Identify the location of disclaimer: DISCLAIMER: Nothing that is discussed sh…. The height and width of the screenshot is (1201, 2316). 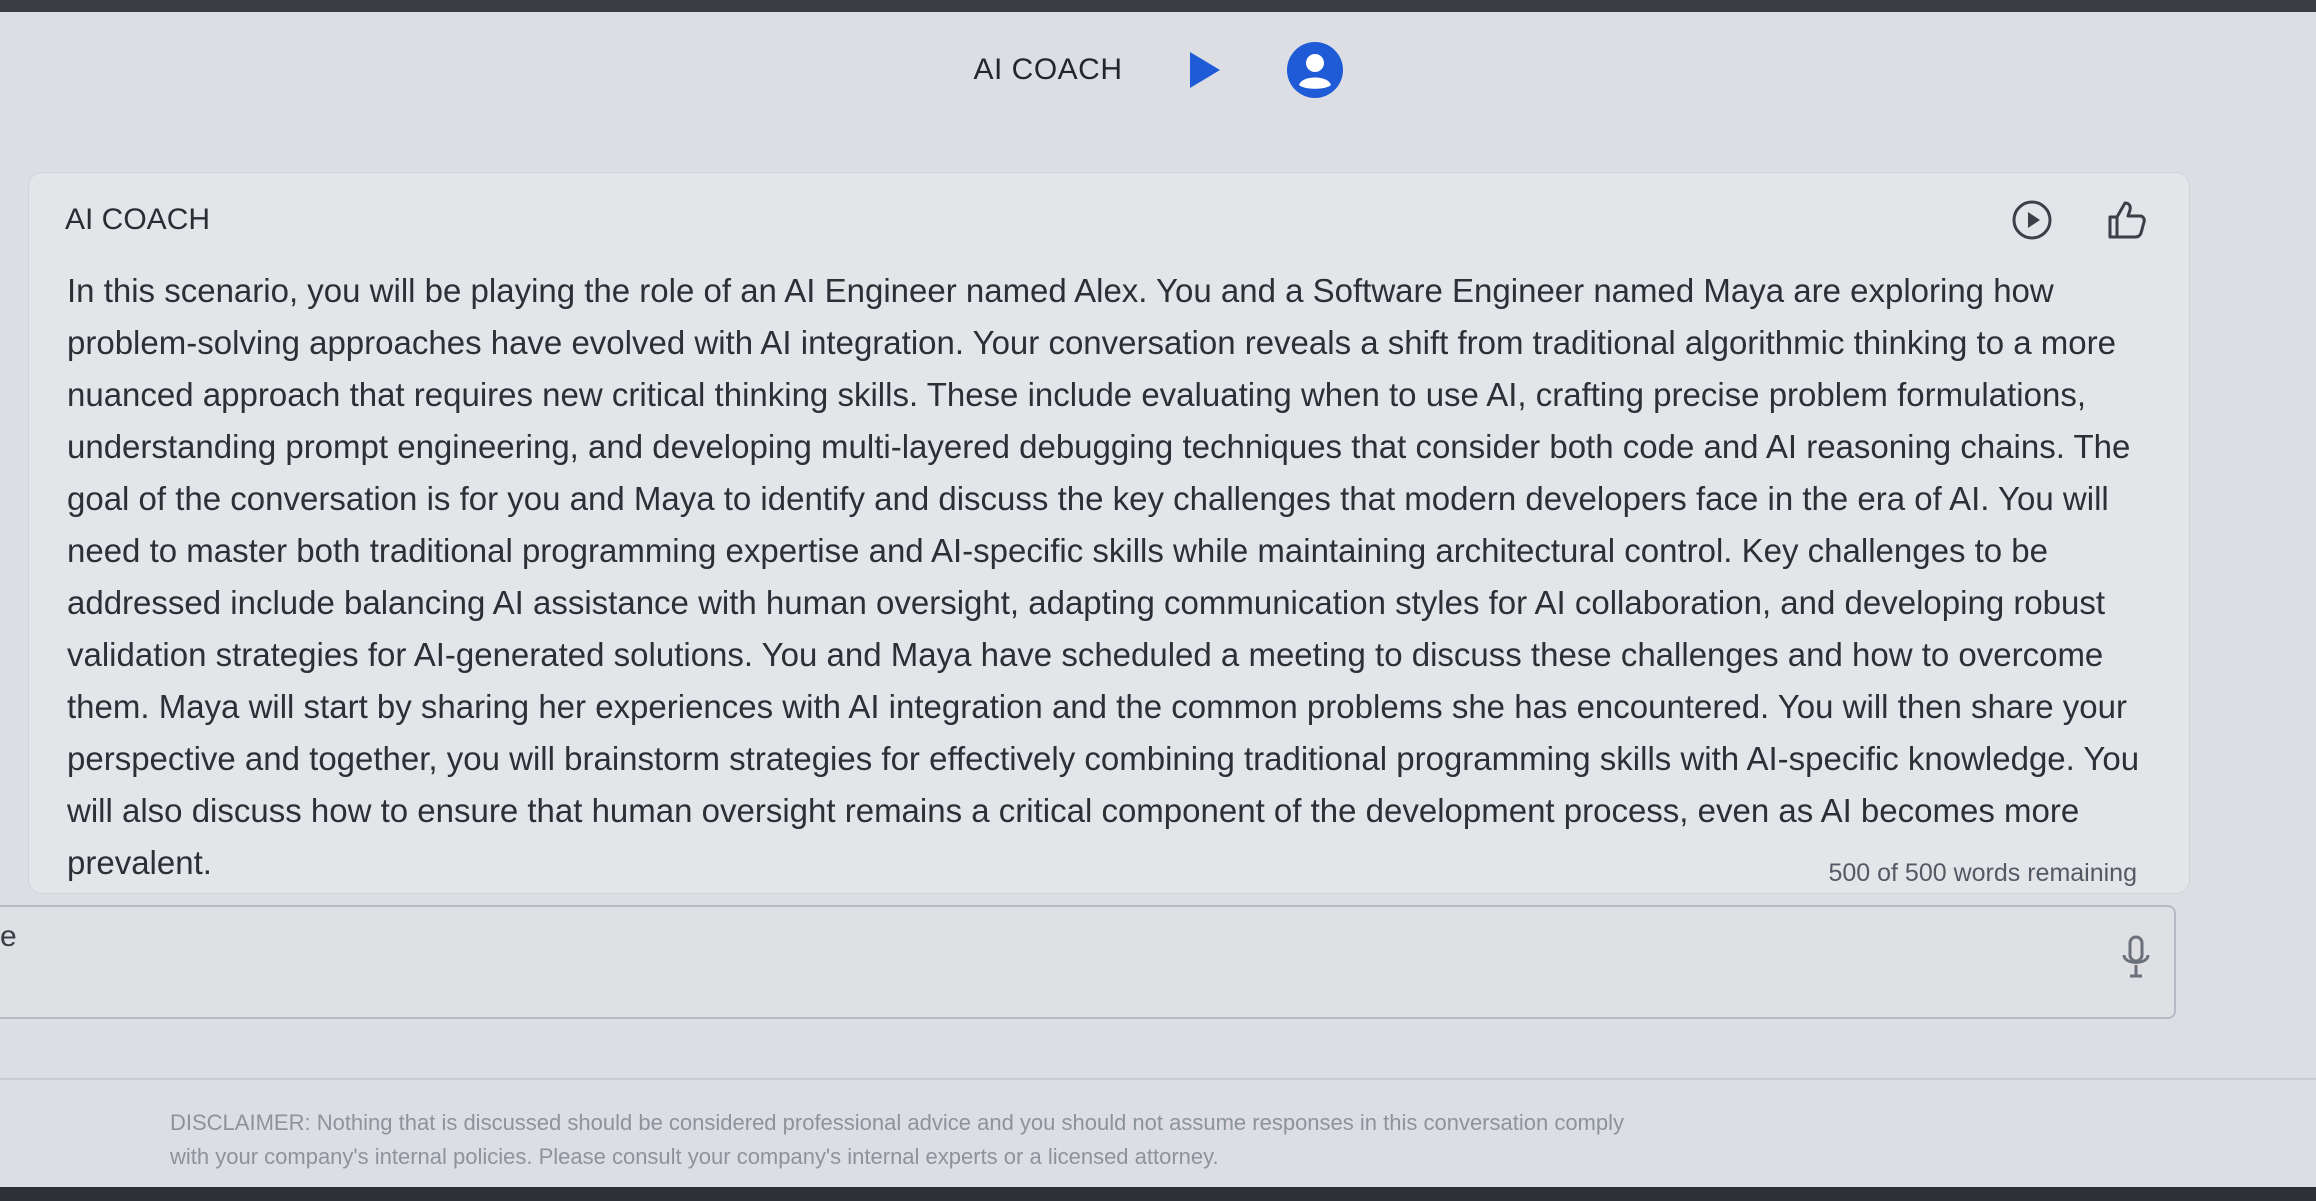
(1020, 1140).